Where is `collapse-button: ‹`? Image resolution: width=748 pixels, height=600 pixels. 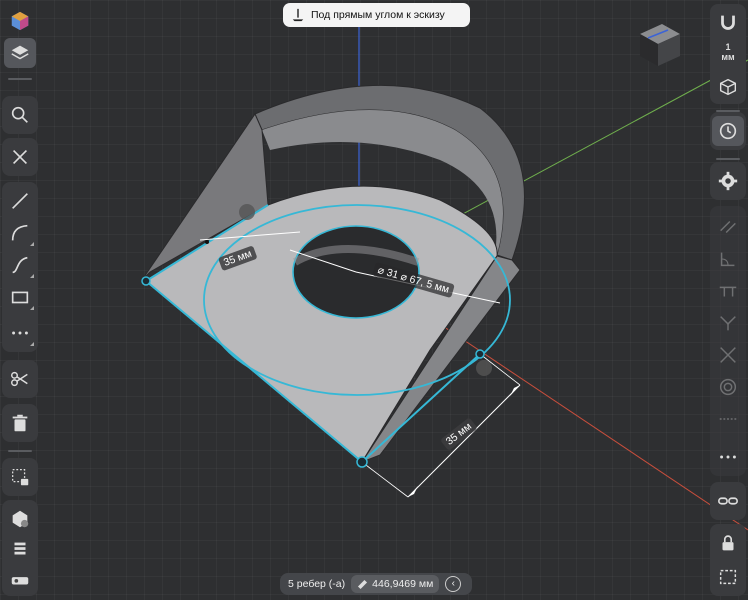 collapse-button: ‹ is located at coordinates (453, 584).